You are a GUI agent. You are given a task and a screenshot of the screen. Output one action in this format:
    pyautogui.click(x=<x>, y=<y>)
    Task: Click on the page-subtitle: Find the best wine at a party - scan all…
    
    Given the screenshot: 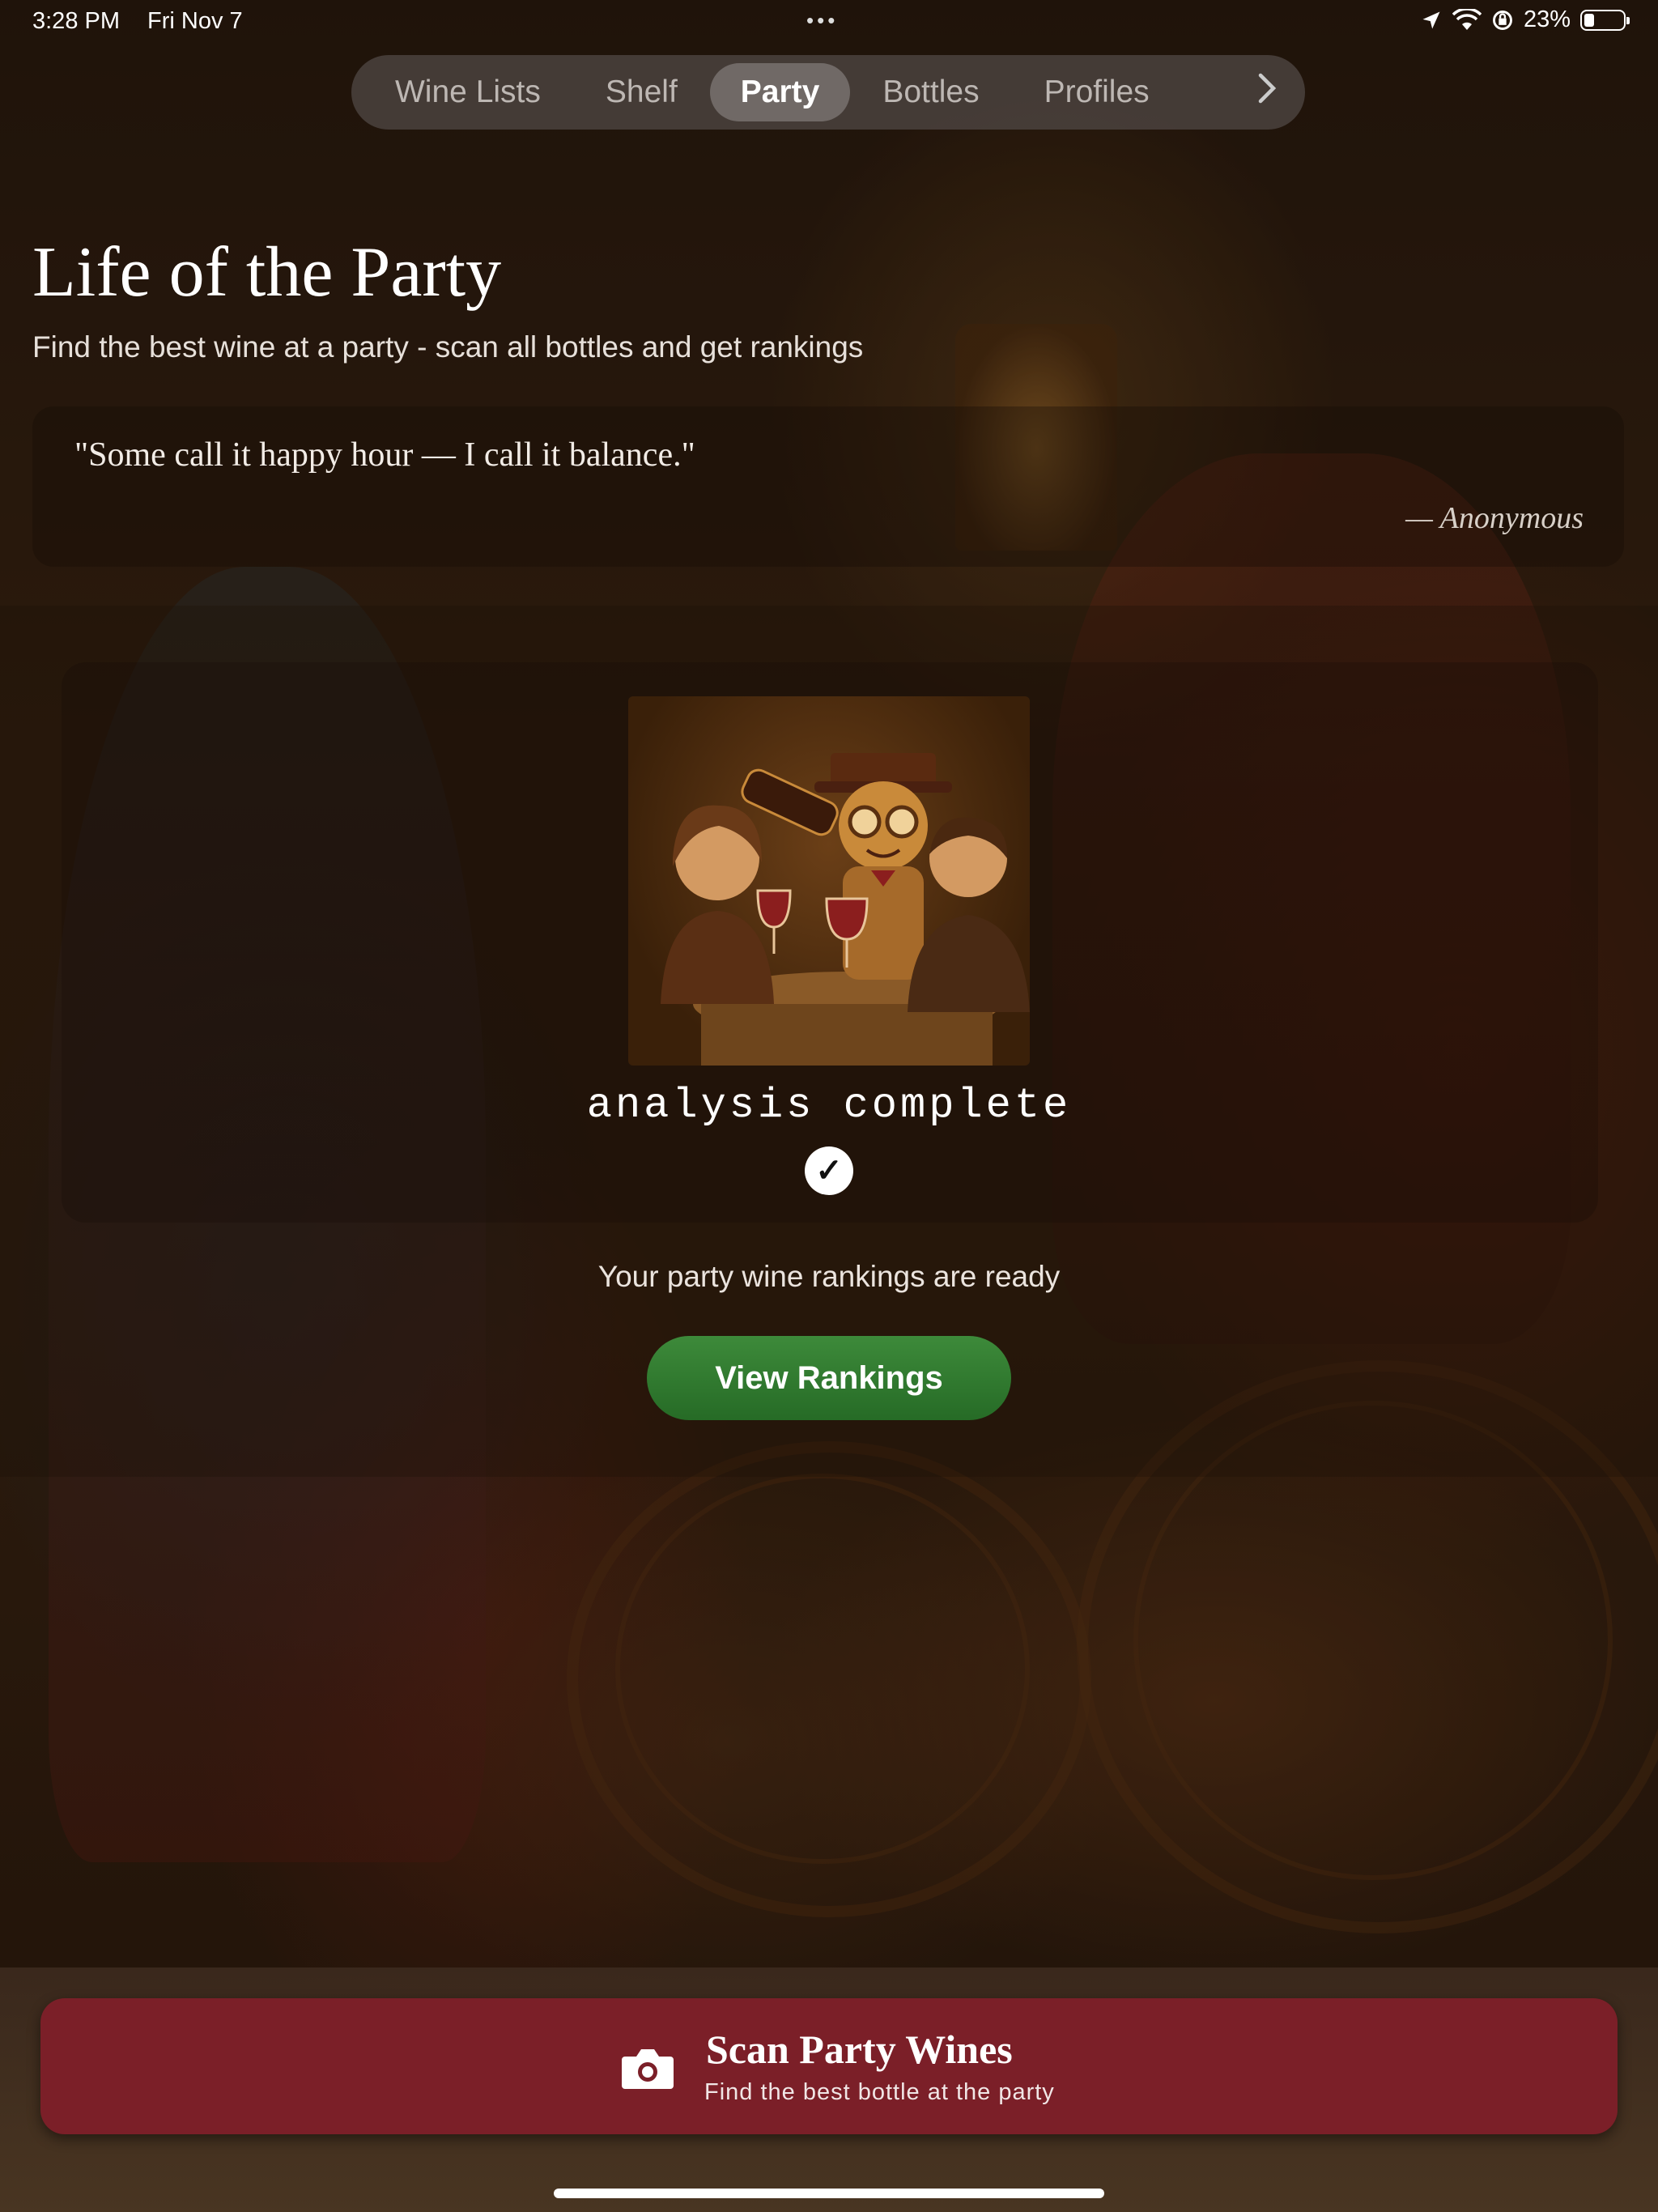 What is the action you would take?
    pyautogui.click(x=448, y=347)
    